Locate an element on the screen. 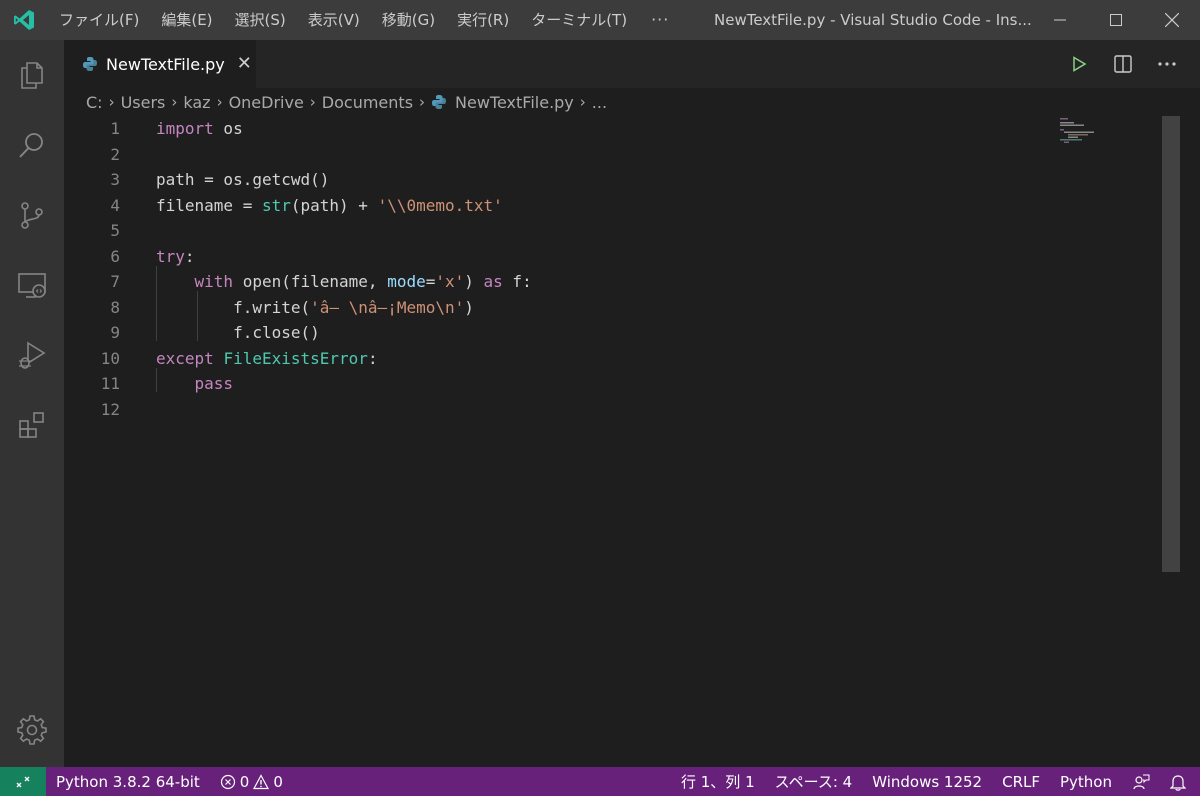  indentation: スペース: 4 is located at coordinates (814, 781).